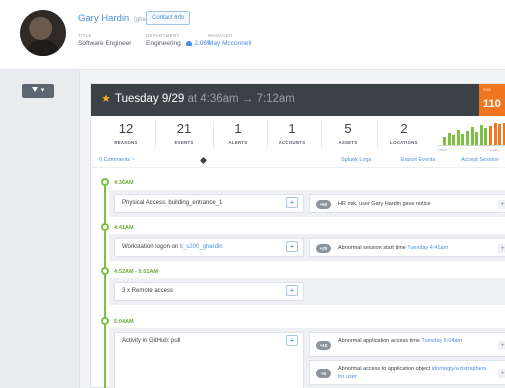 Image resolution: width=505 pixels, height=388 pixels. I want to click on tag-icon, so click(203, 160).